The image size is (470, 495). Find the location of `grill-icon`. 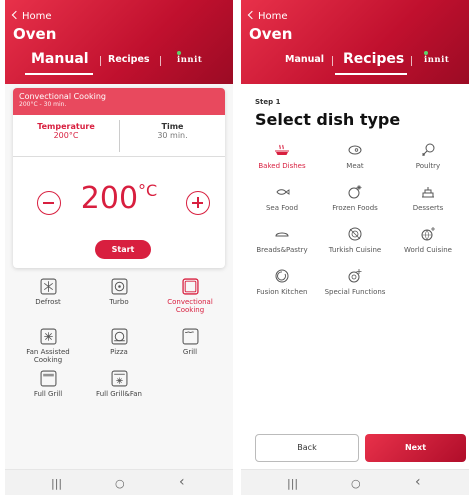

grill-icon is located at coordinates (190, 336).